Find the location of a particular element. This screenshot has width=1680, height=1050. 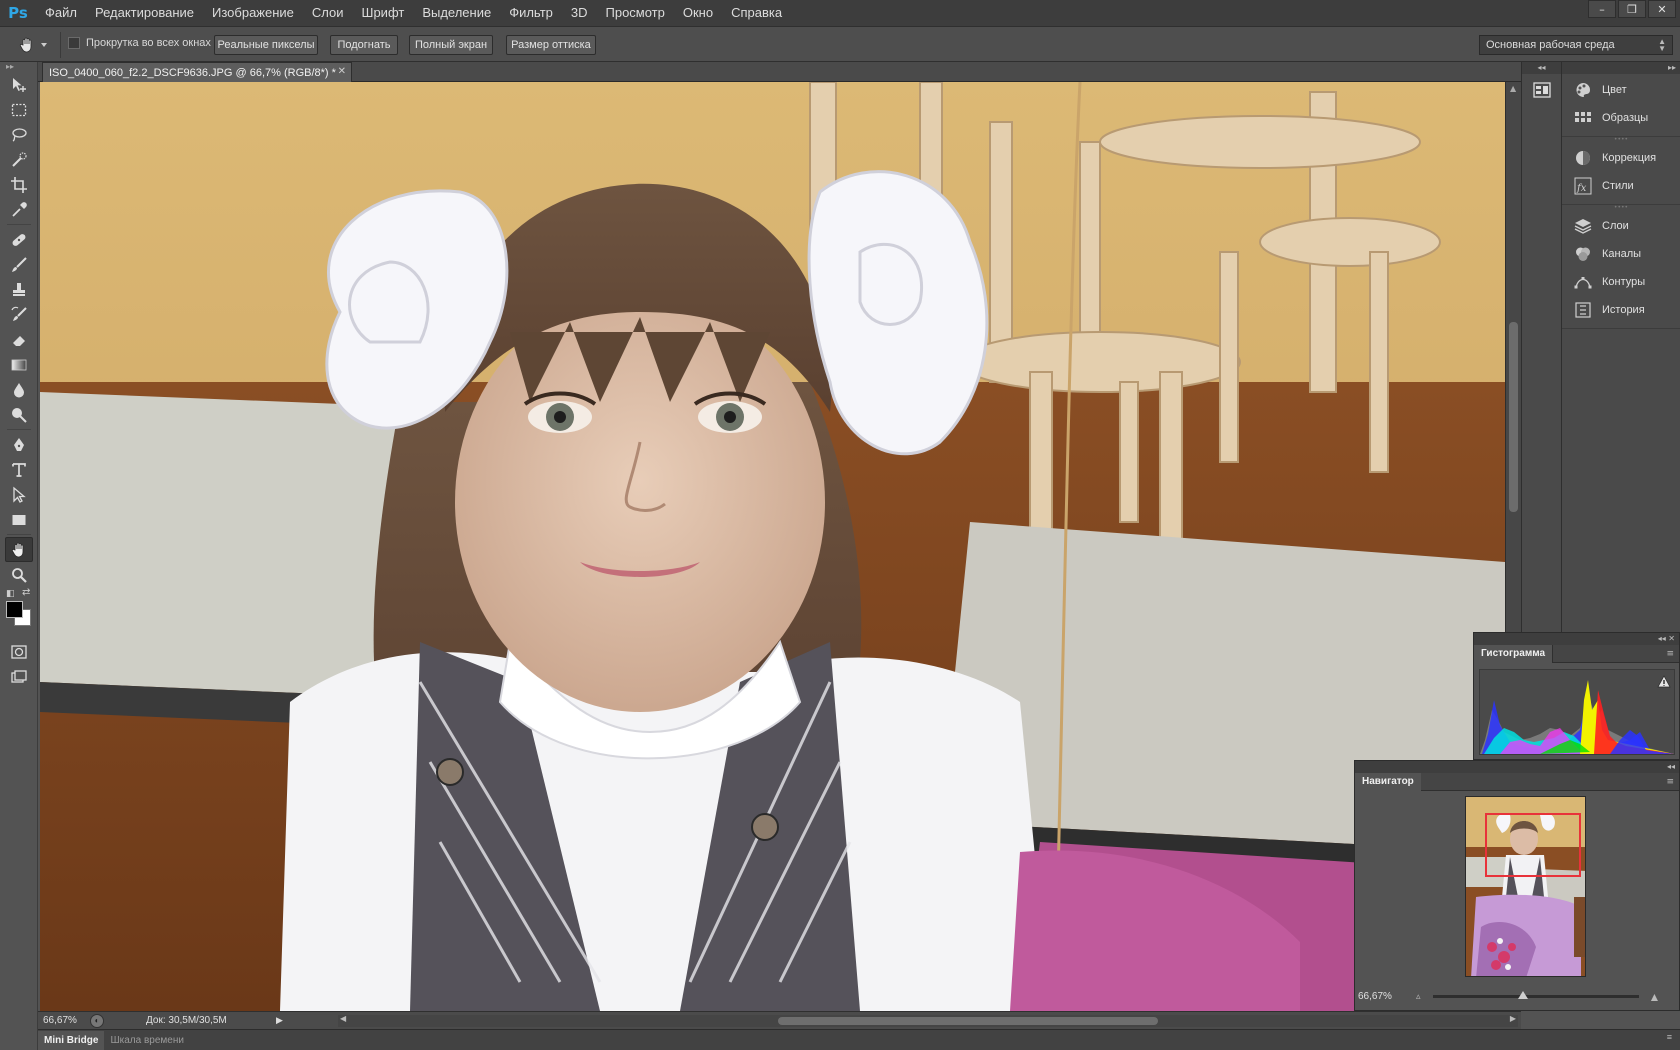

shape-tool is located at coordinates (19, 519).